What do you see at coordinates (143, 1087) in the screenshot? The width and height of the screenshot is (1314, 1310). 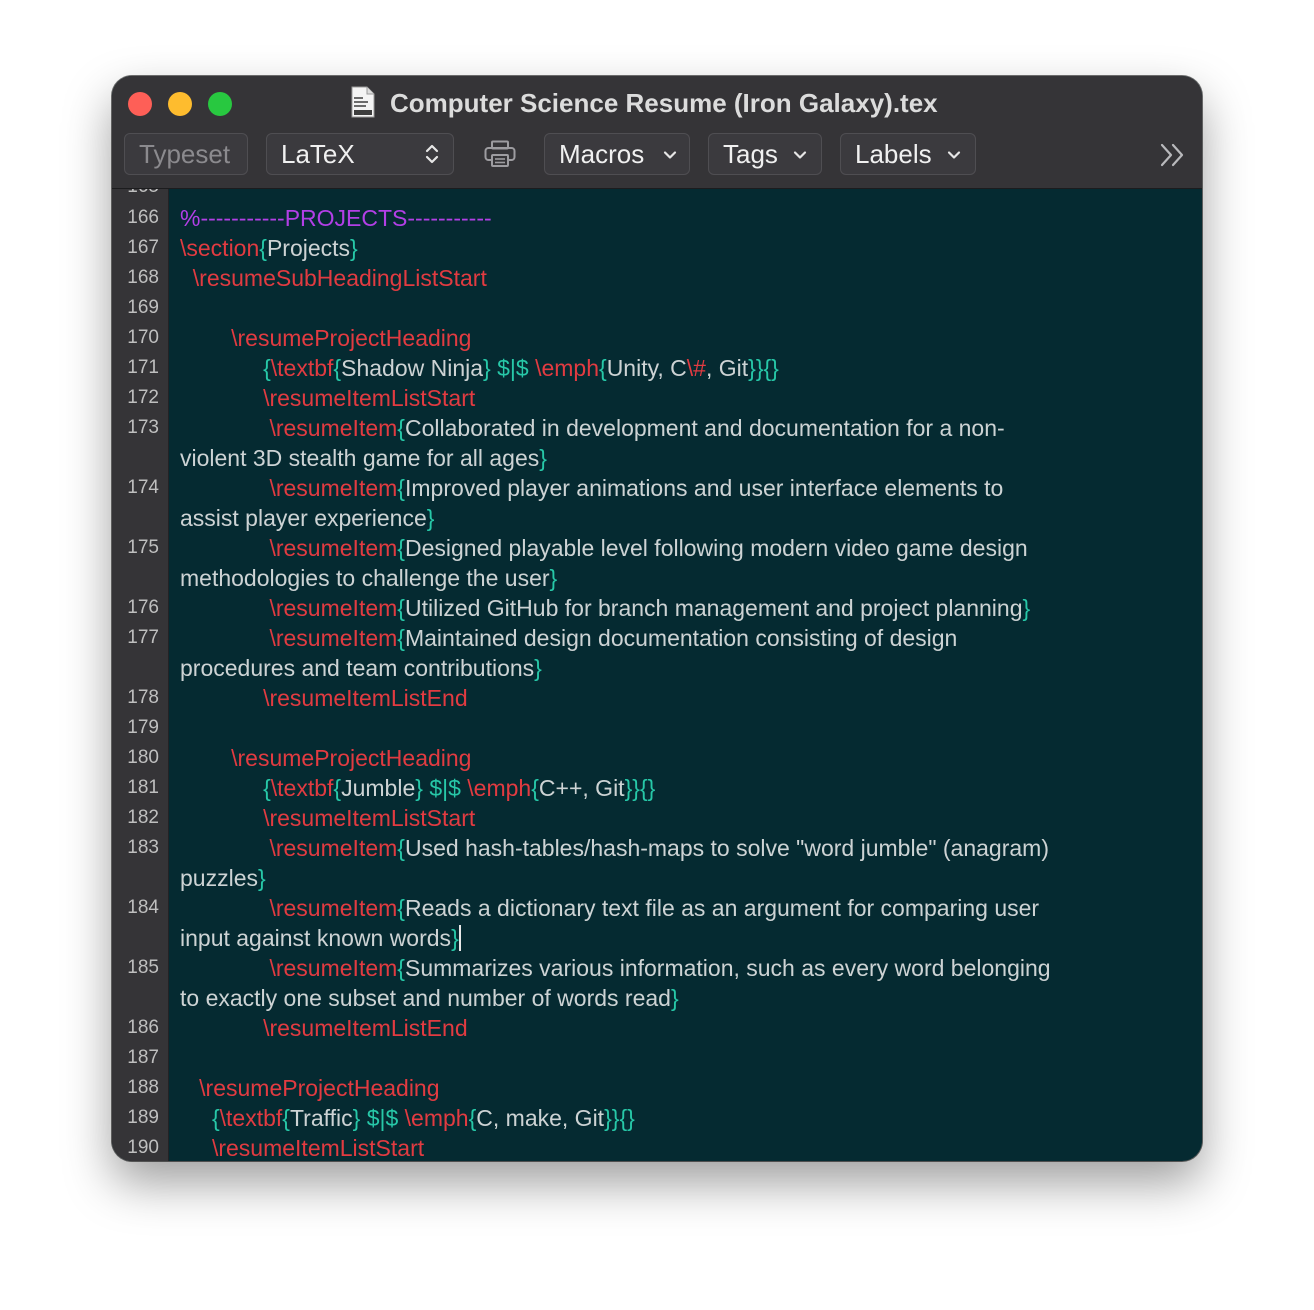 I see `line-number: 188` at bounding box center [143, 1087].